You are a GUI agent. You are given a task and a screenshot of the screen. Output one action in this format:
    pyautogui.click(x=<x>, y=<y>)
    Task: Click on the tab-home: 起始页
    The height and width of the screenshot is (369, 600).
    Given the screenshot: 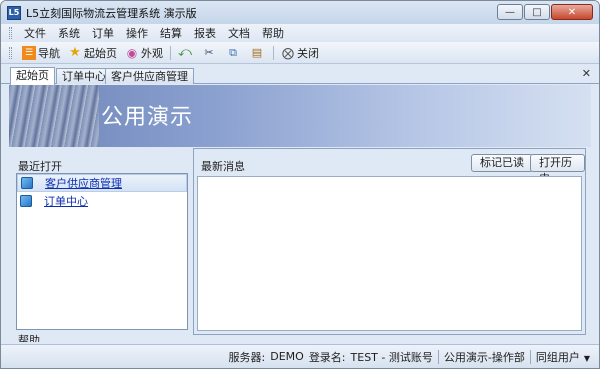 What is the action you would take?
    pyautogui.click(x=32, y=76)
    